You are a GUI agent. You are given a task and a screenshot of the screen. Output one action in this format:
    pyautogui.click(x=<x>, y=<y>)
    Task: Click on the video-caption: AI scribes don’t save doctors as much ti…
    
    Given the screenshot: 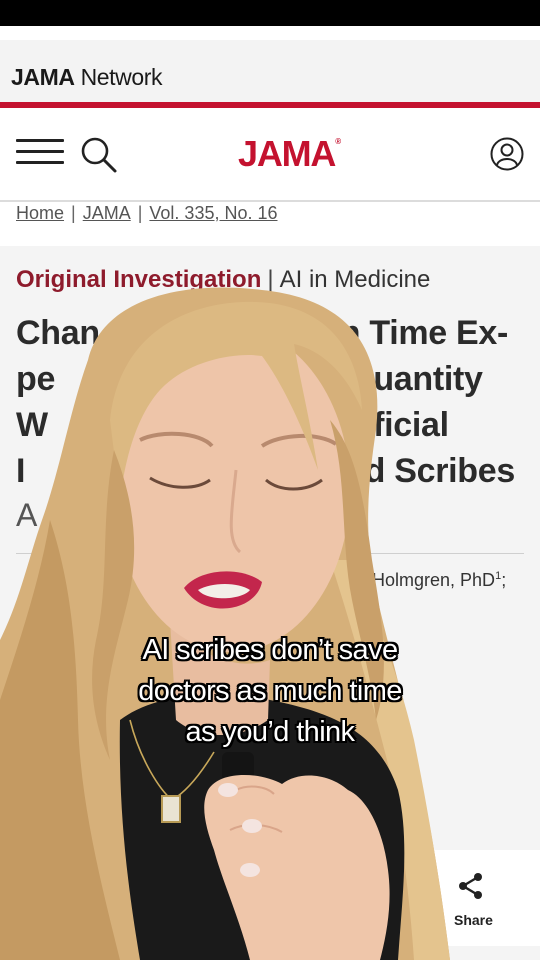 What is the action you would take?
    pyautogui.click(x=270, y=691)
    